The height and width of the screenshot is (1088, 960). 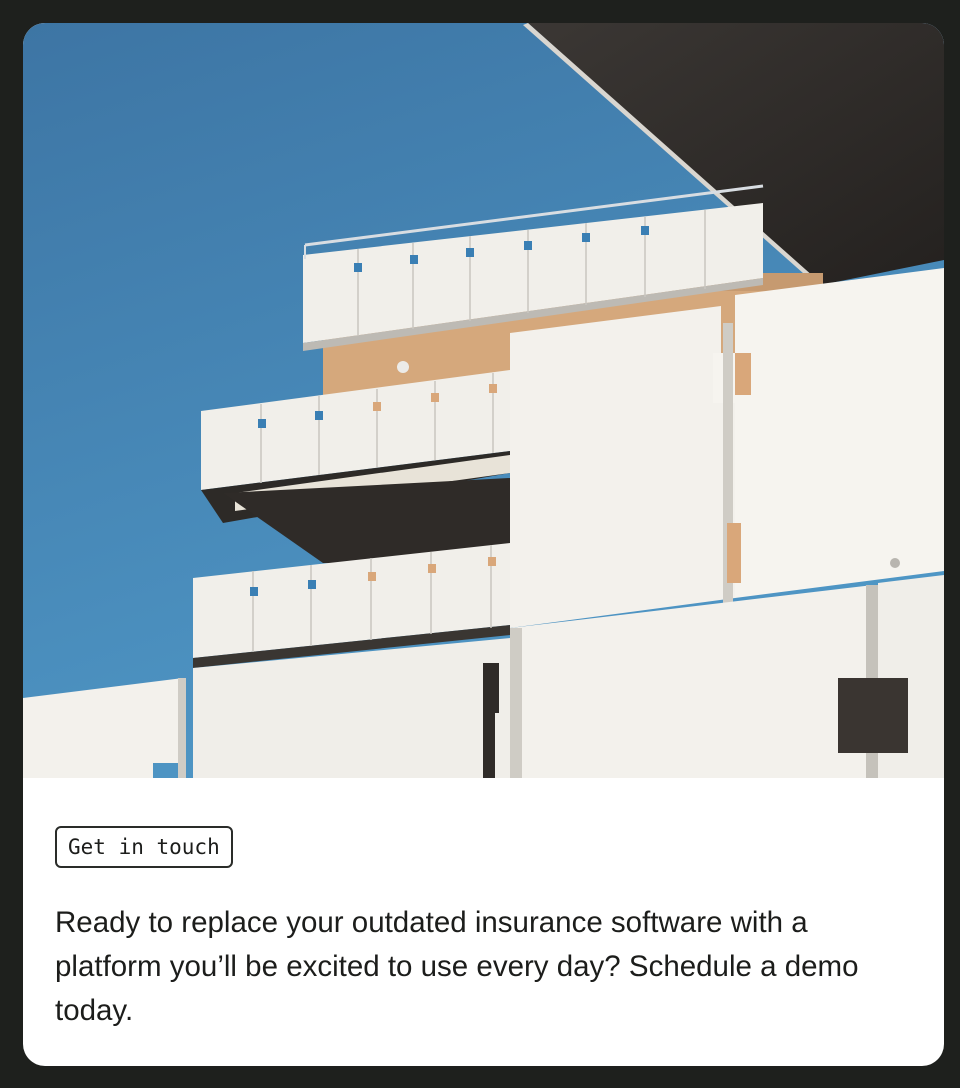 I want to click on get-in-touch-tag: Get in touch, so click(x=144, y=847).